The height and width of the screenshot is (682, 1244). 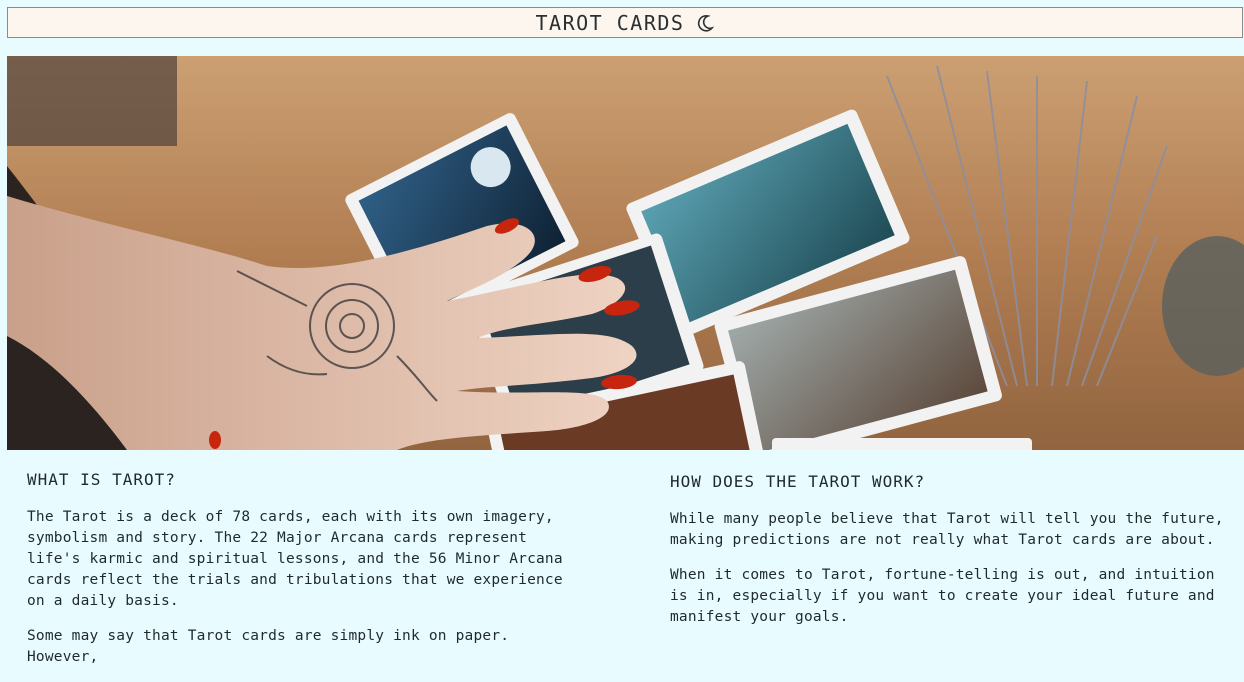 What do you see at coordinates (705, 23) in the screenshot?
I see `moon-icon` at bounding box center [705, 23].